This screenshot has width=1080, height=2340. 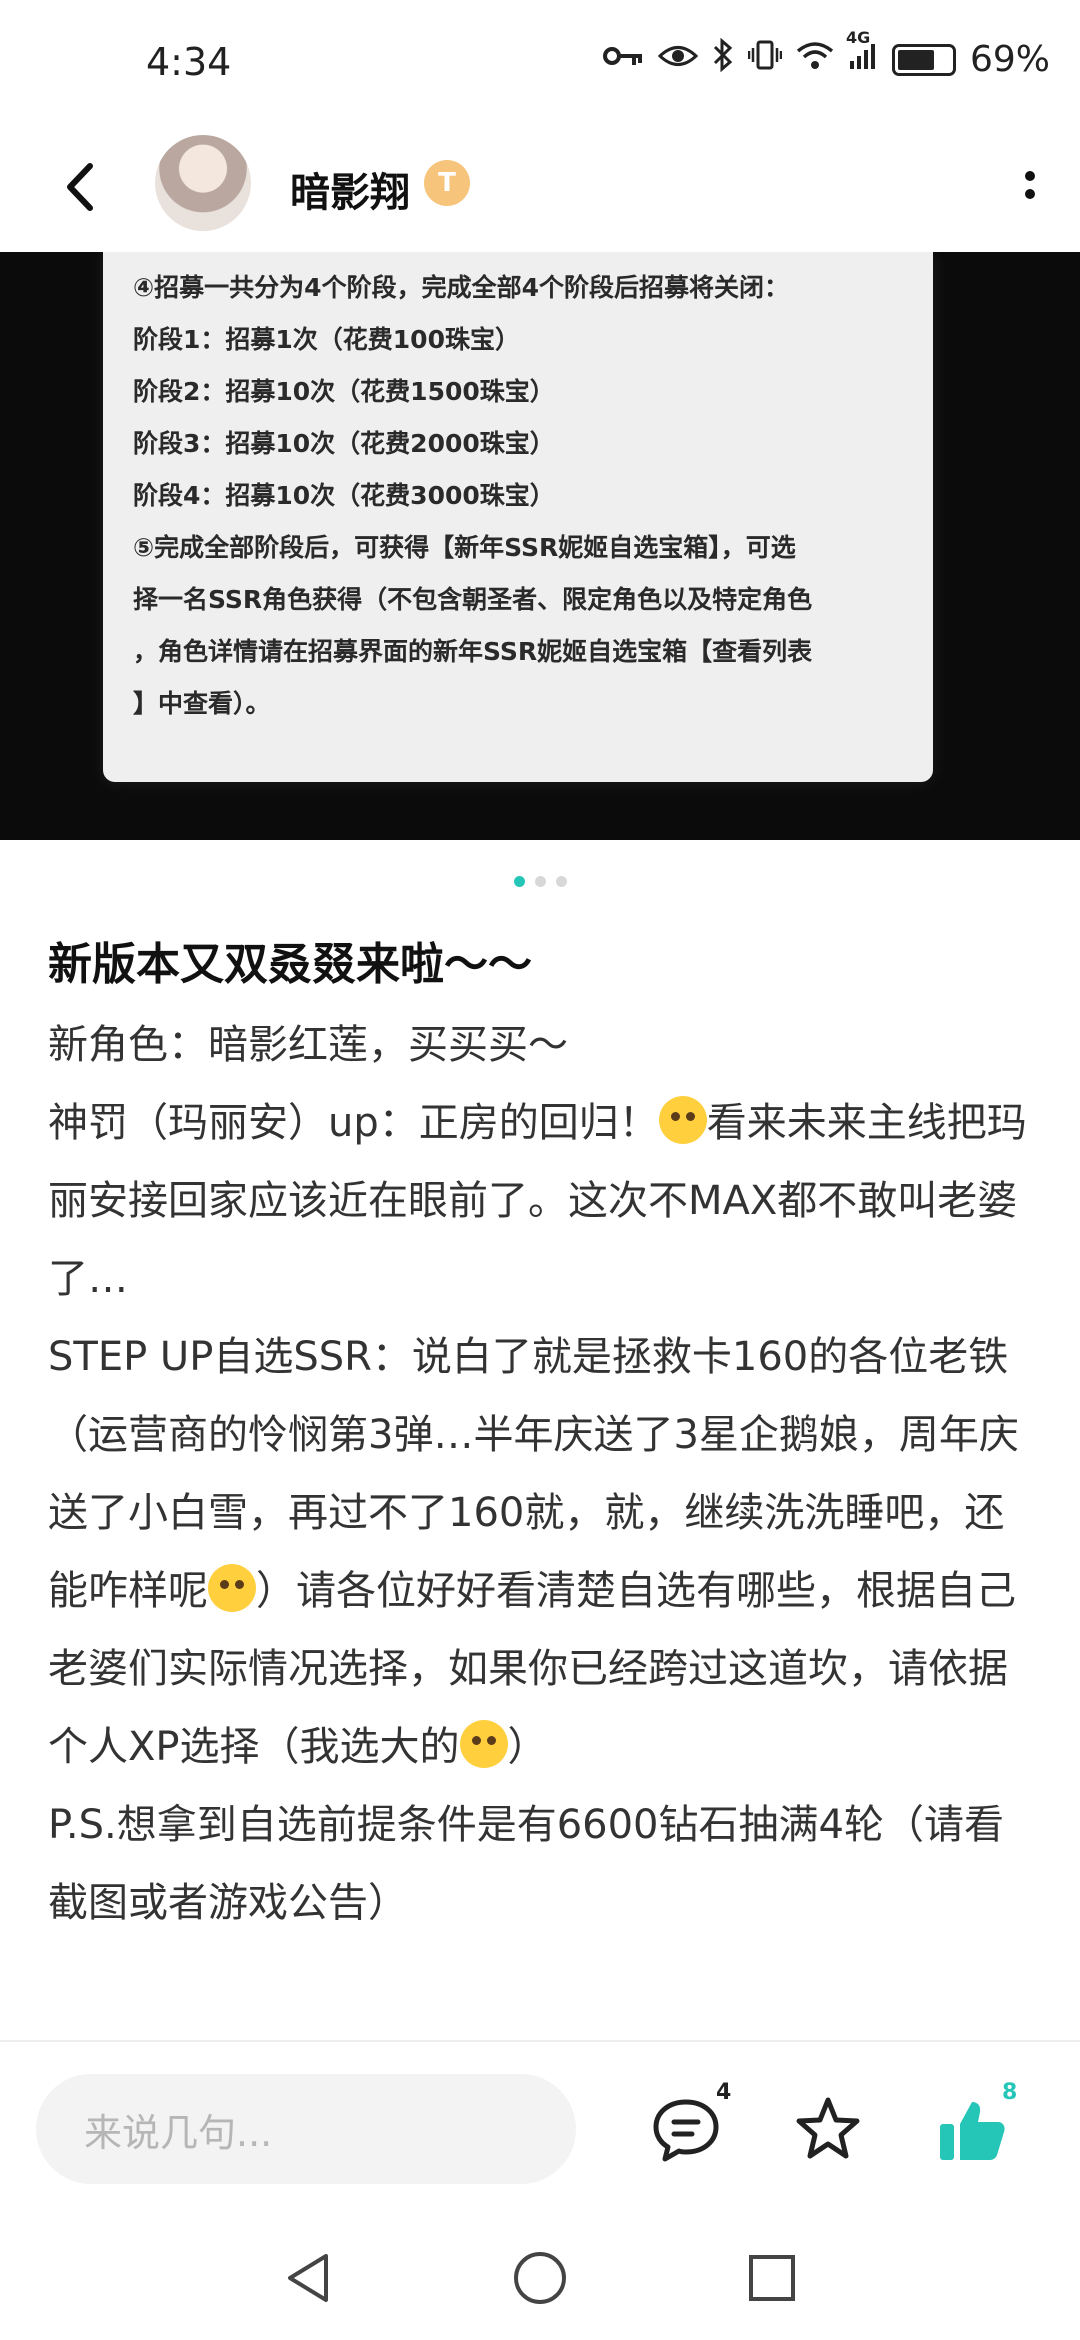 I want to click on square-recents-icon, so click(x=772, y=2278).